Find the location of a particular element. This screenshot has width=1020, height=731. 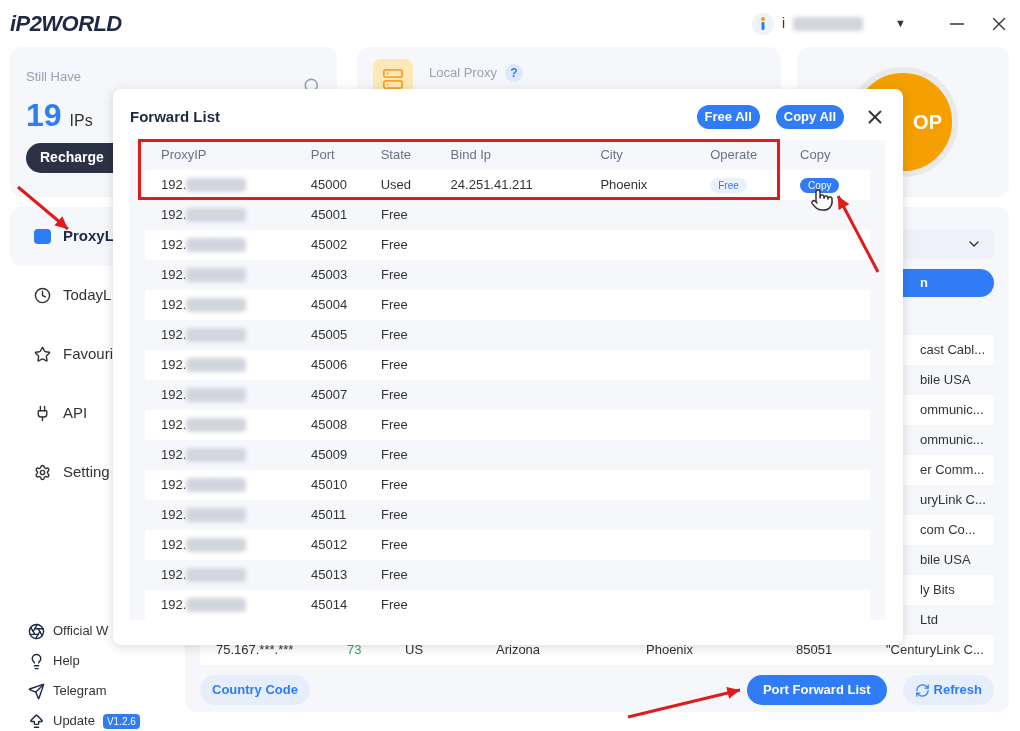

table-cell-text: Arizona is located at coordinates (519, 650).